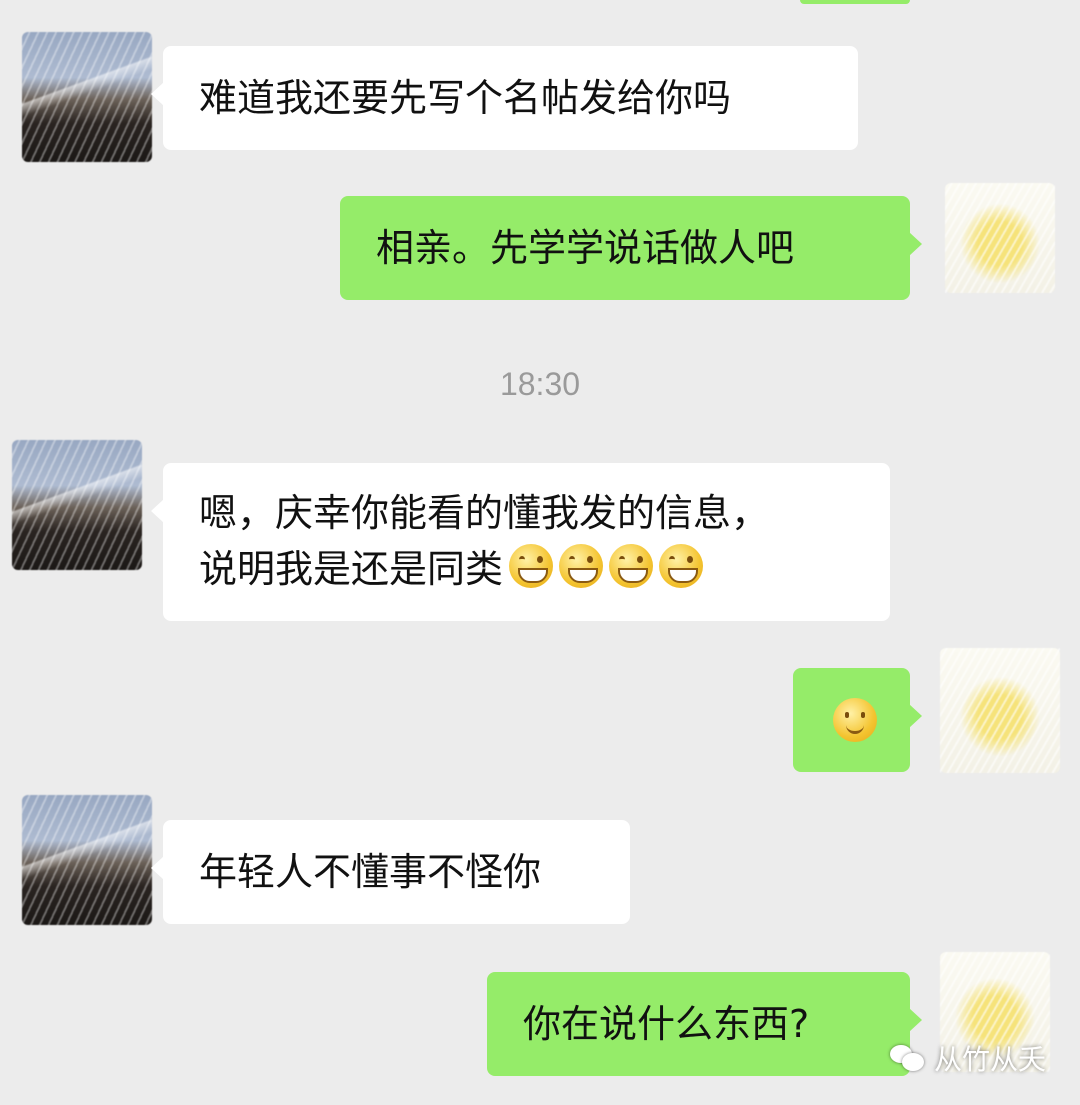 The height and width of the screenshot is (1105, 1080). I want to click on previous-message-edge, so click(855, 2).